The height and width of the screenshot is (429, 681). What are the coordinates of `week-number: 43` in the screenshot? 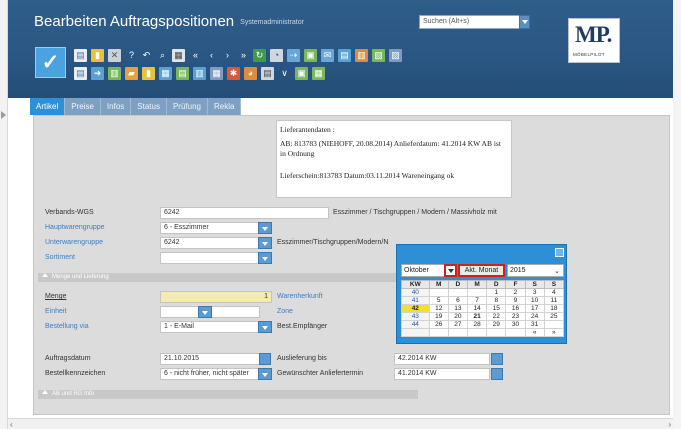 It's located at (415, 316).